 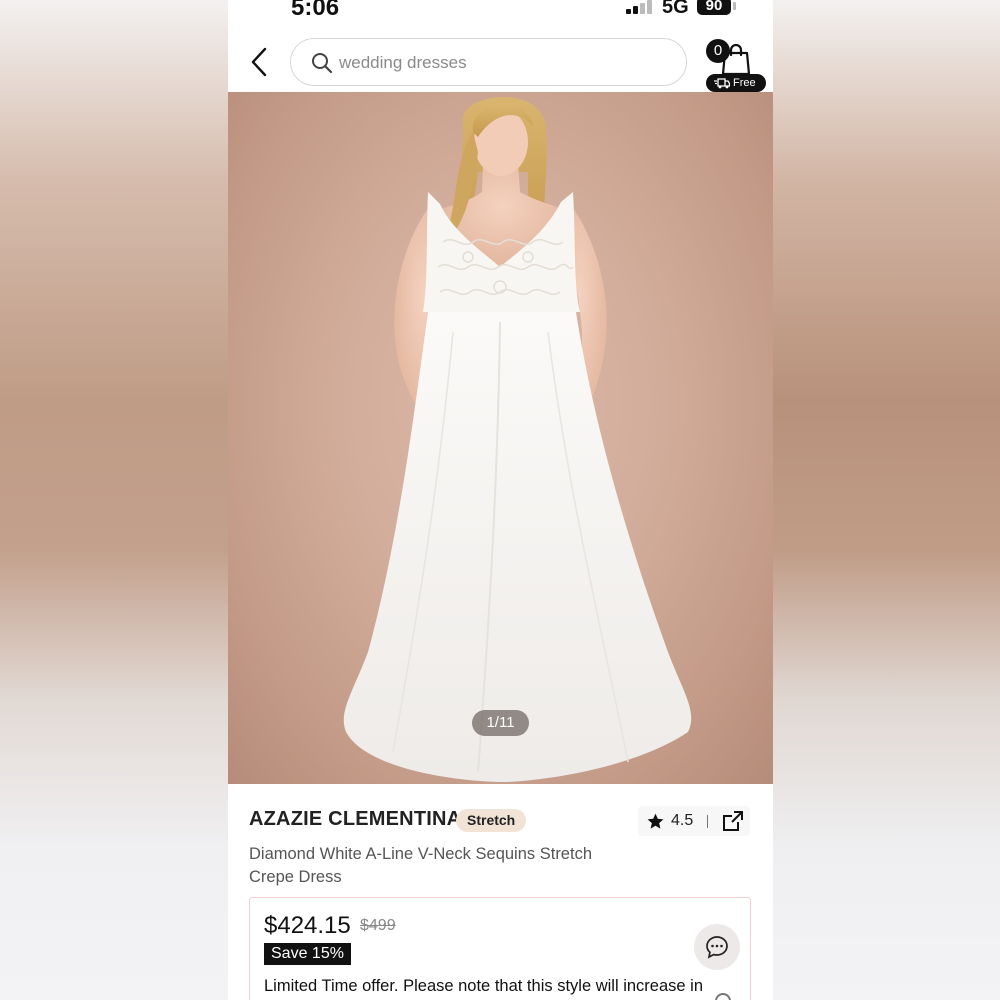 I want to click on chat-button, so click(x=717, y=947).